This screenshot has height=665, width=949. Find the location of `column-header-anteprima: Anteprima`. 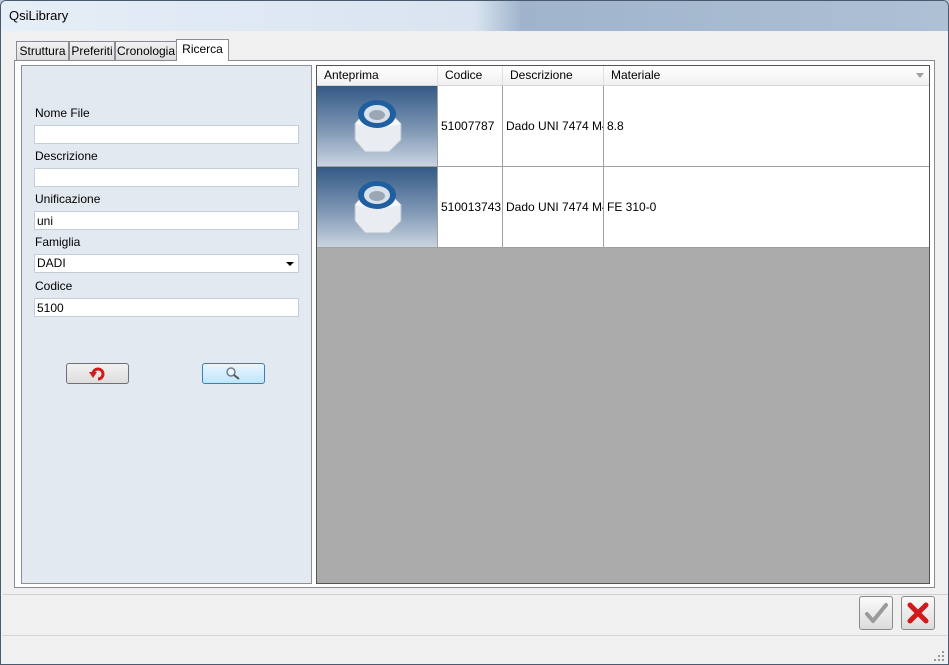

column-header-anteprima: Anteprima is located at coordinates (377, 75).